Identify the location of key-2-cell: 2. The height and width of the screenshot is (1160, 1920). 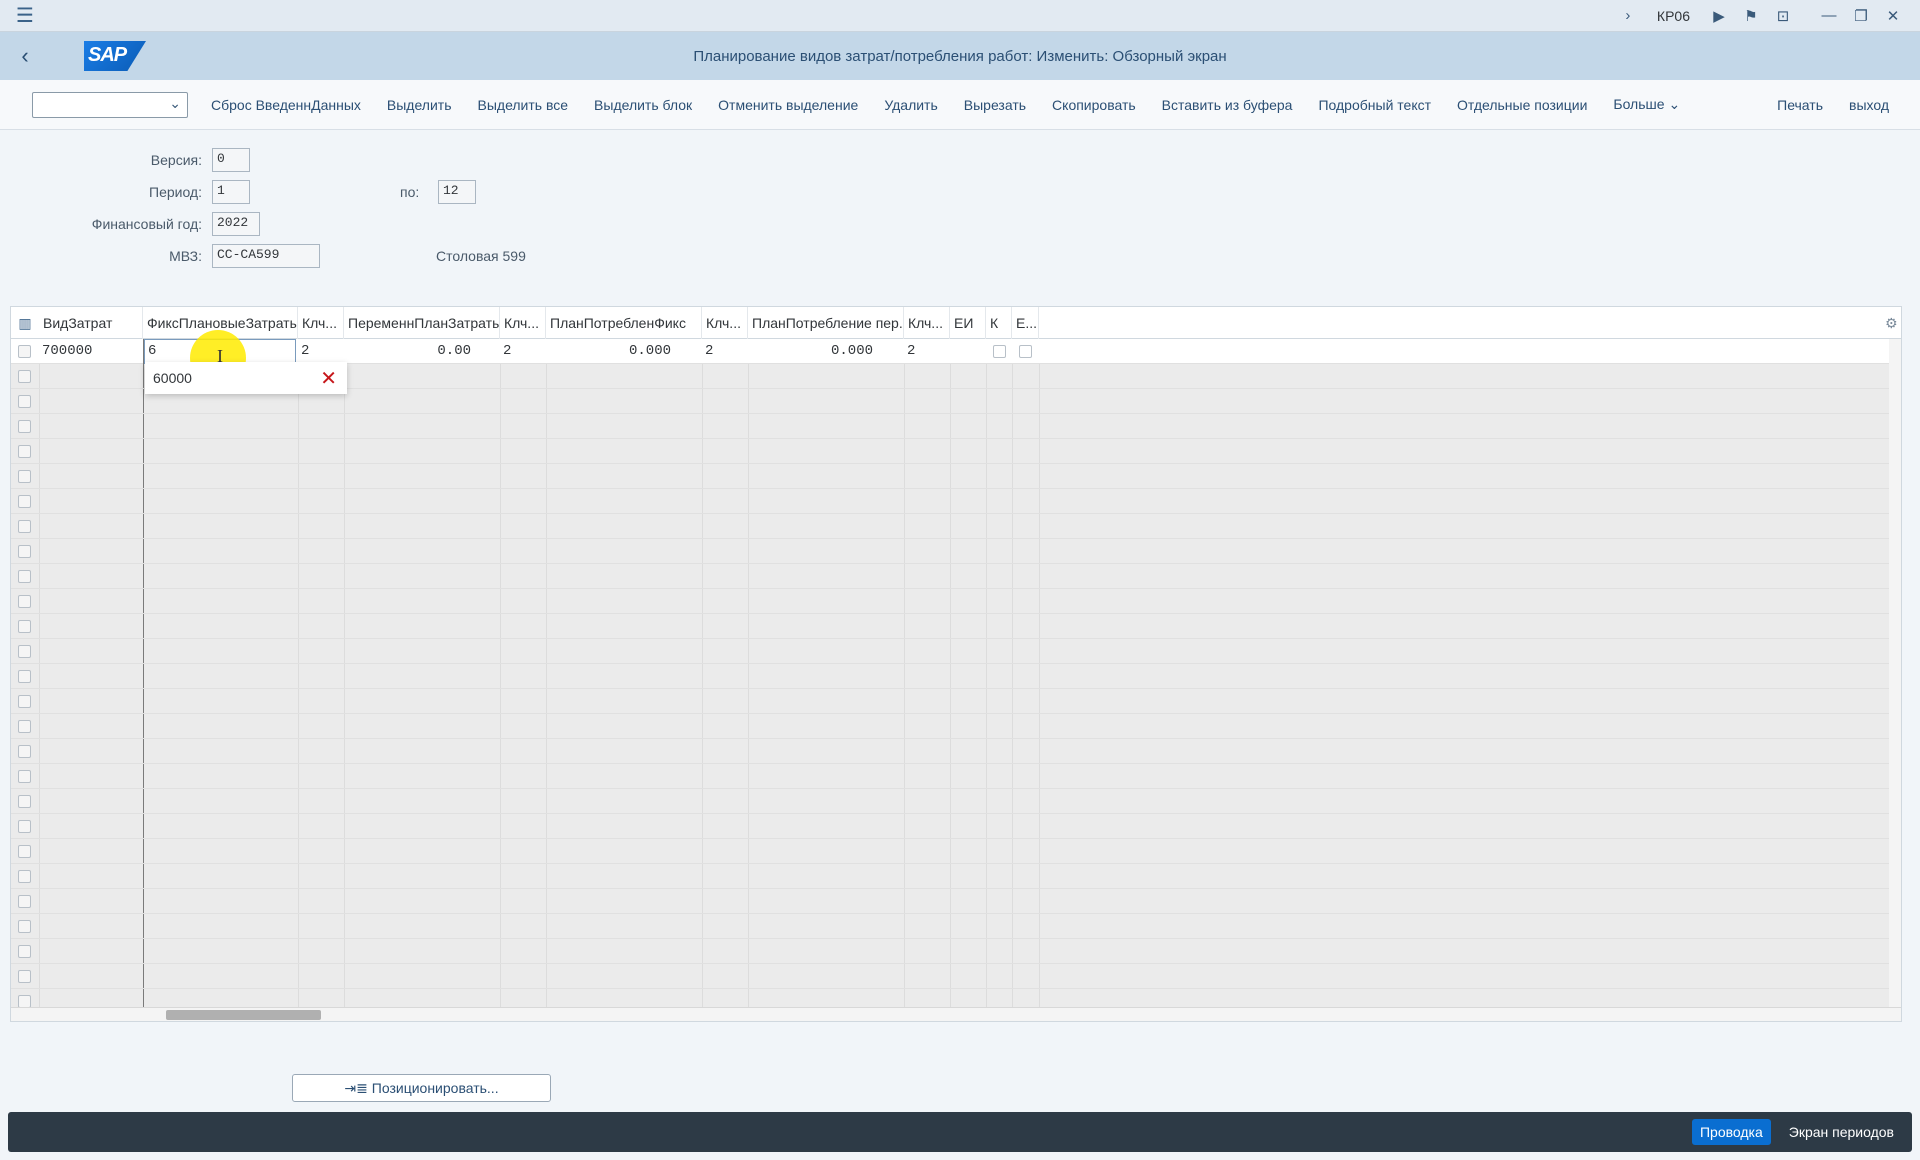
(523, 351).